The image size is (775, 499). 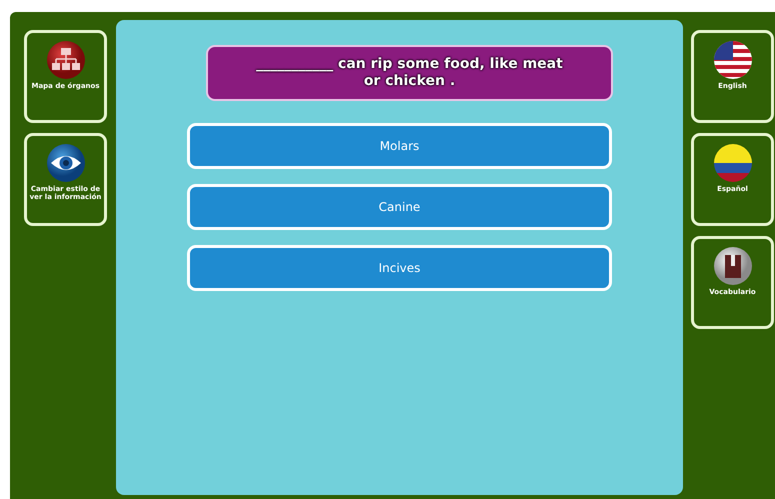 I want to click on org-chart-icon, so click(x=66, y=60).